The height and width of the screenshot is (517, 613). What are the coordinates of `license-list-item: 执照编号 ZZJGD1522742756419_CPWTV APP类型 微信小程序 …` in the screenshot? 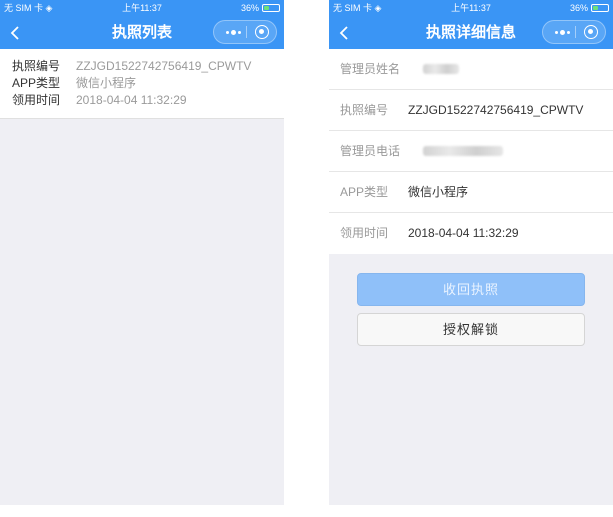 It's located at (142, 84).